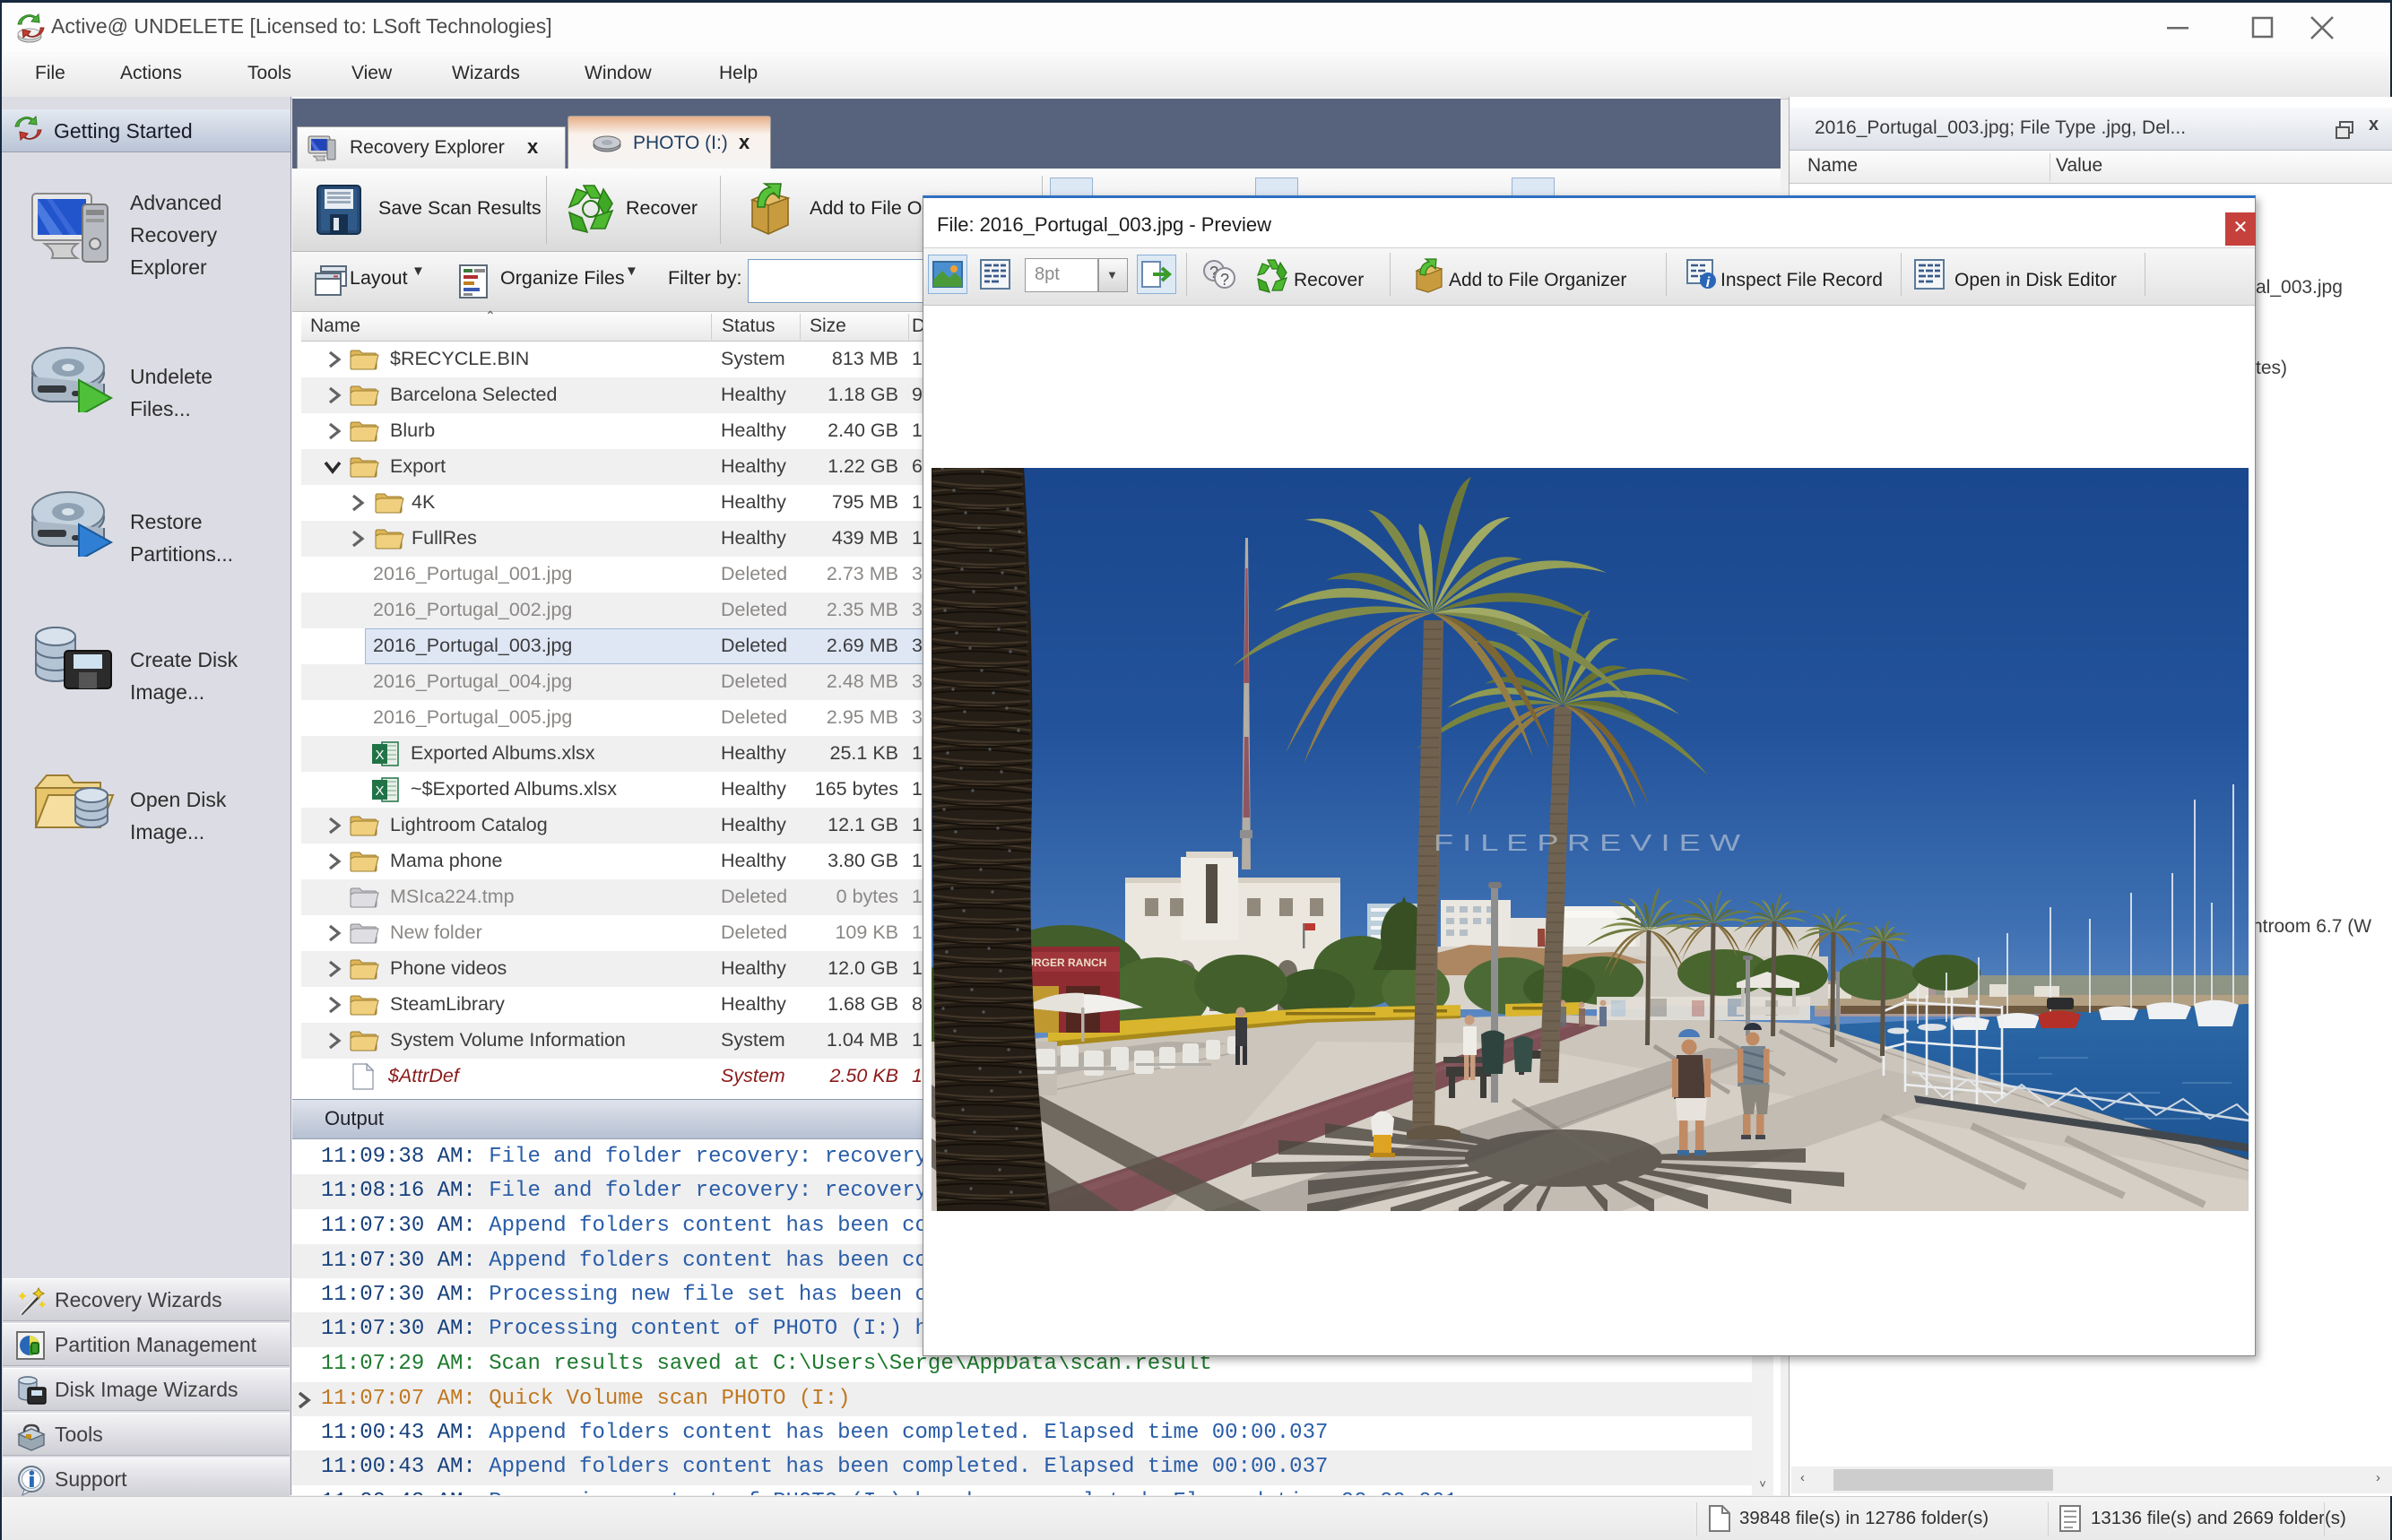 The height and width of the screenshot is (1540, 2392). Describe the element at coordinates (1708, 283) in the screenshot. I see `svg-text: i` at that location.